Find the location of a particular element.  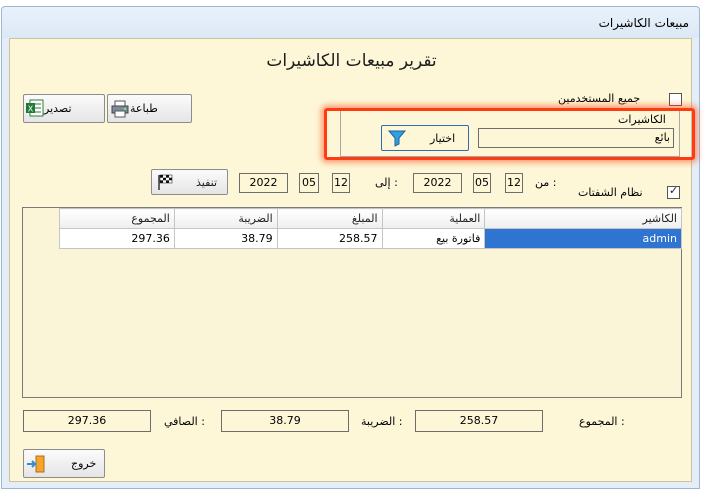

export-button: تصدير X is located at coordinates (64, 108).